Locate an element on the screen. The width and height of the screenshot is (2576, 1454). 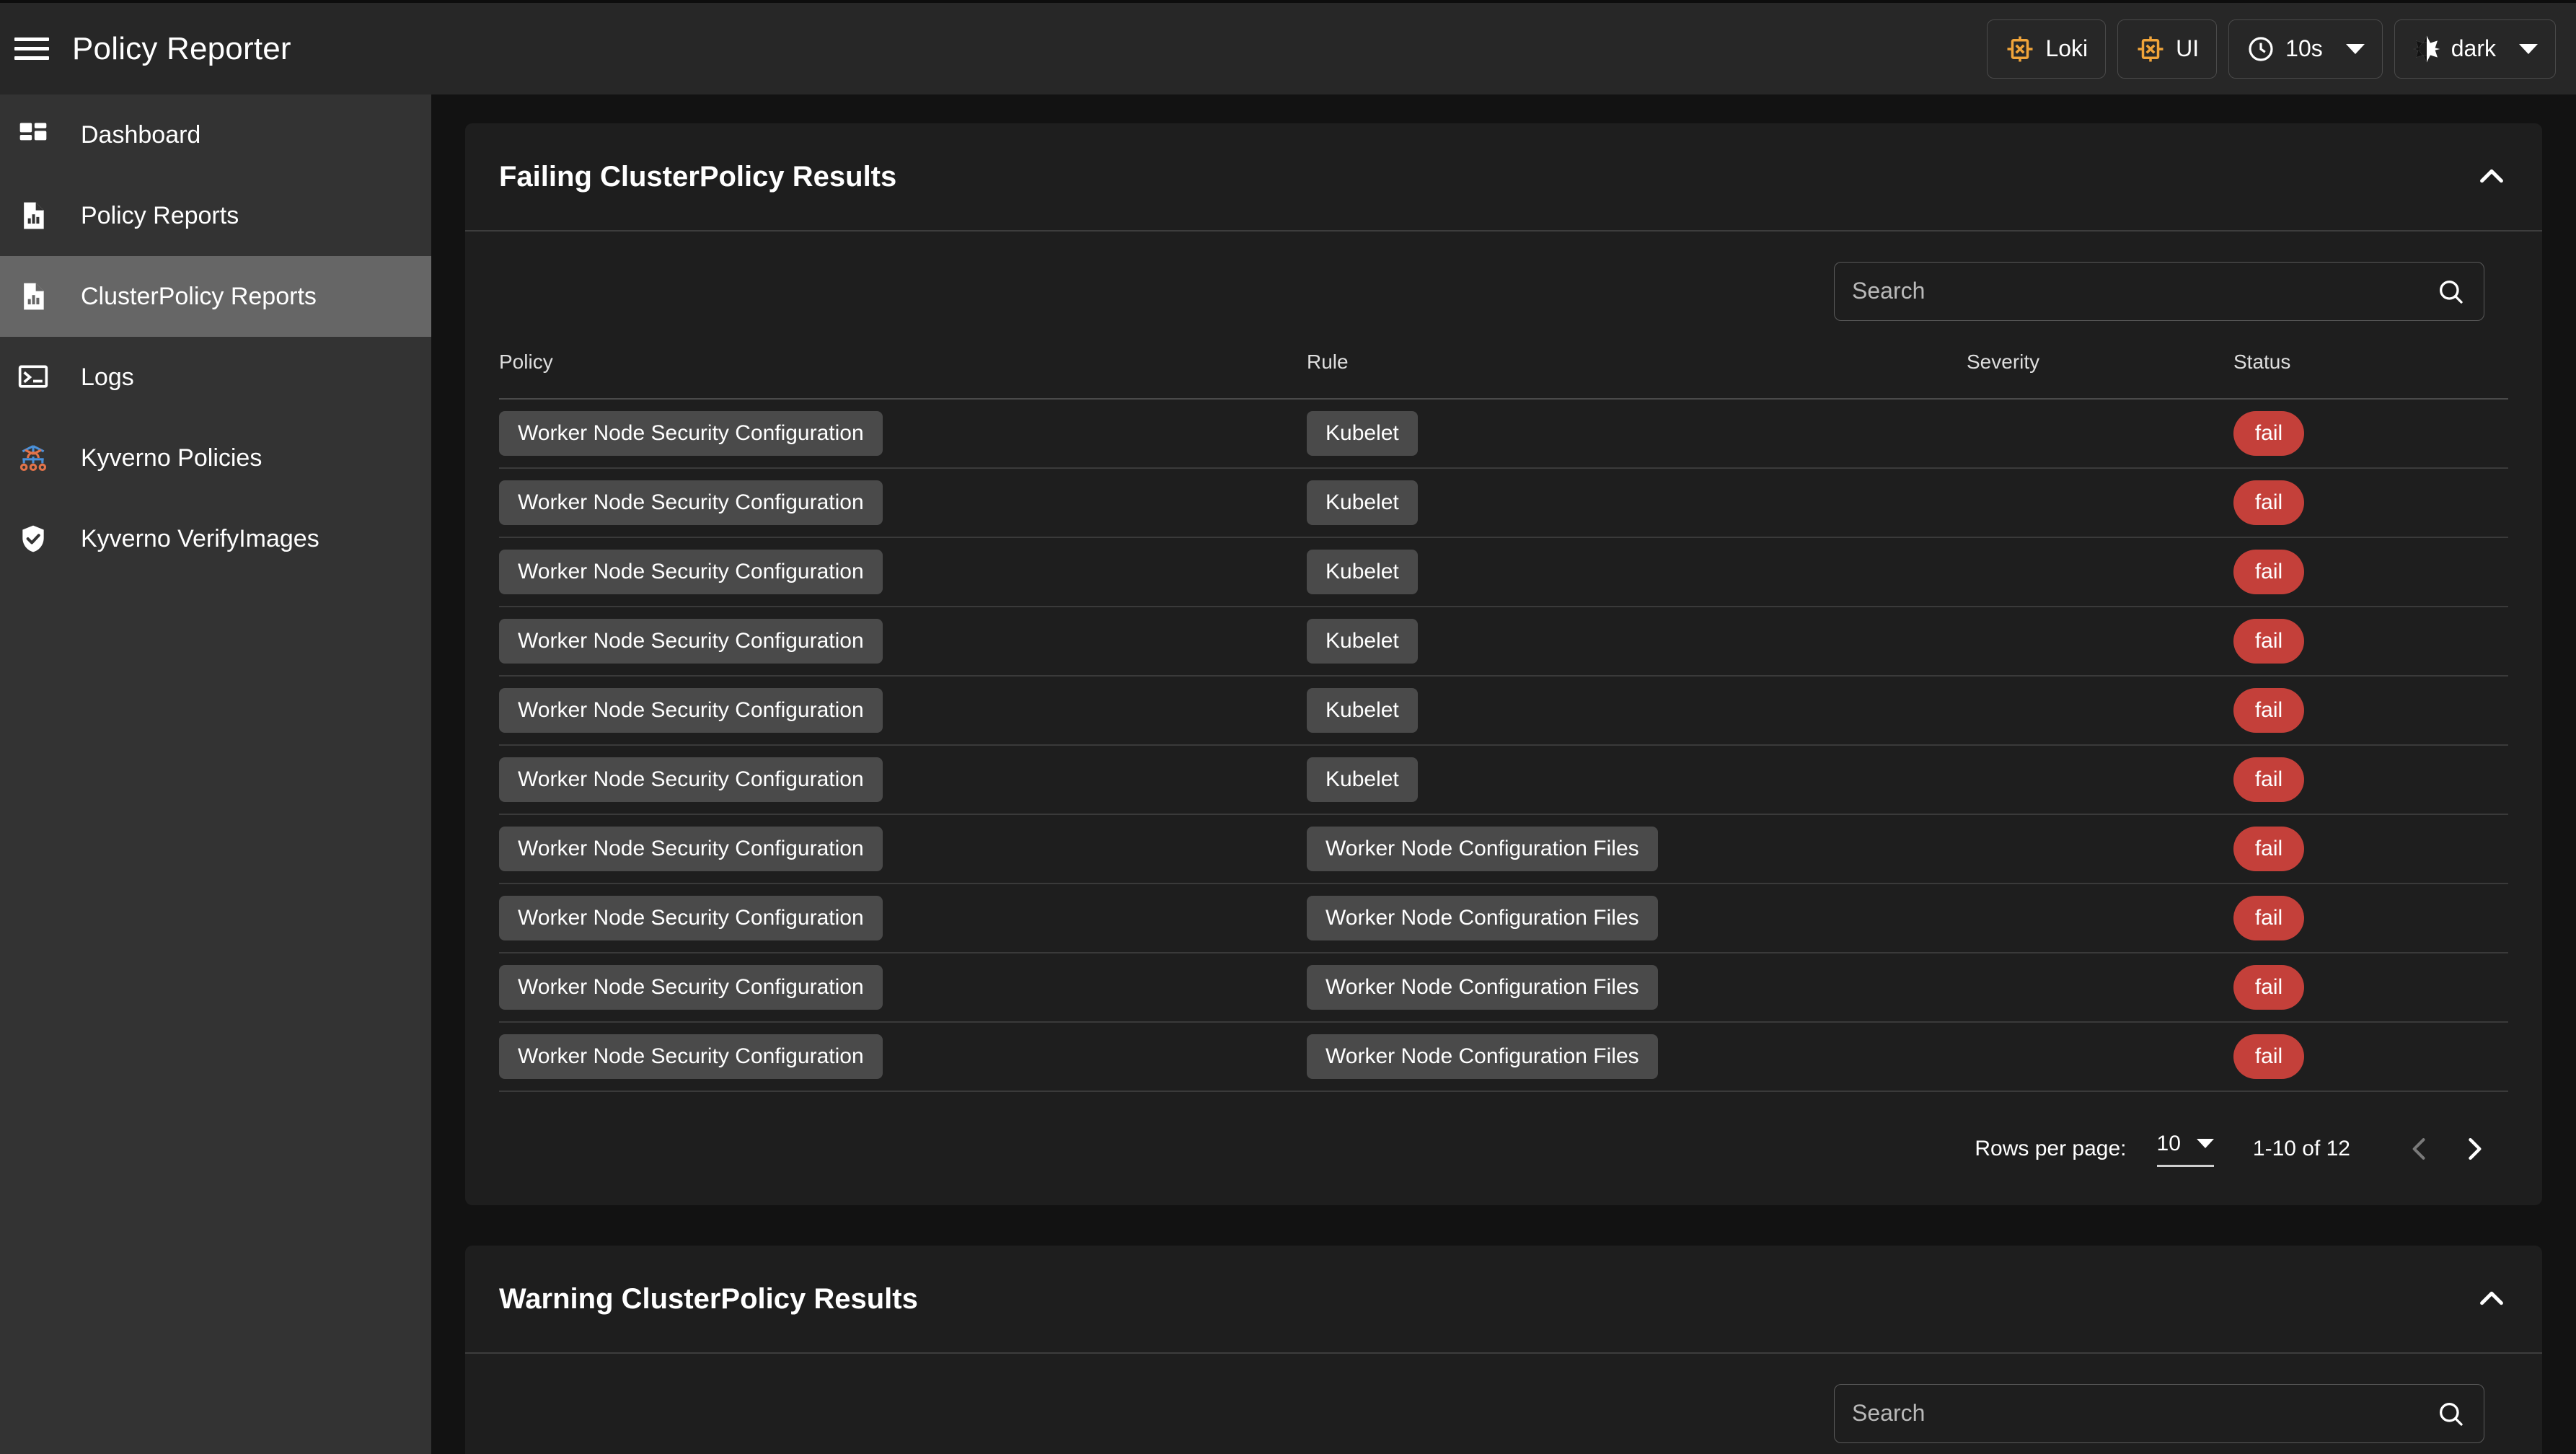
theme-contrast-icon is located at coordinates (2426, 49).